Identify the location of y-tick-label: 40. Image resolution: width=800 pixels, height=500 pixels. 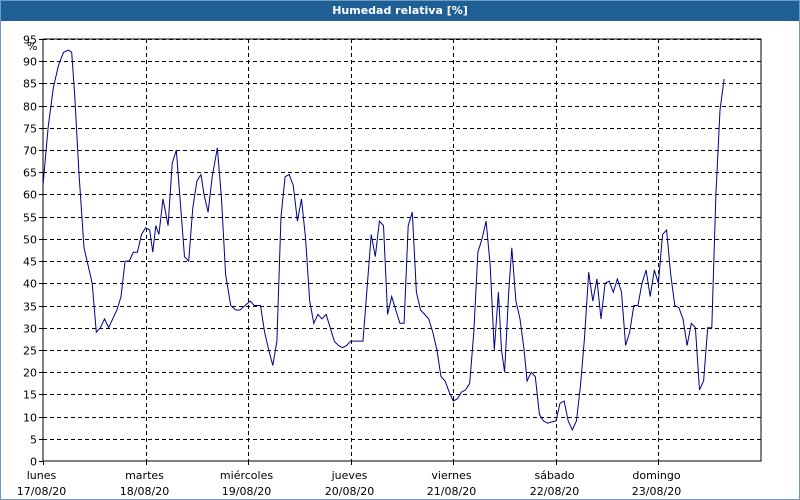
(30, 284).